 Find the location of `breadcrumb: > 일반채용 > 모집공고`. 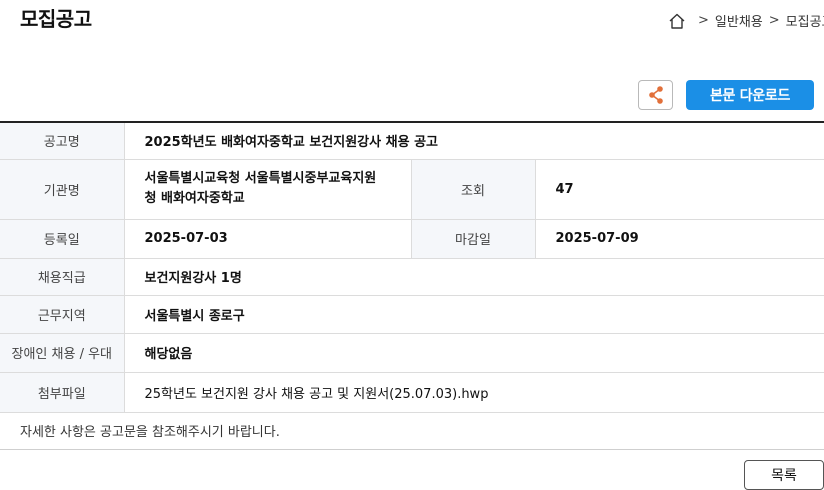

breadcrumb: > 일반채용 > 모집공고 is located at coordinates (746, 20).